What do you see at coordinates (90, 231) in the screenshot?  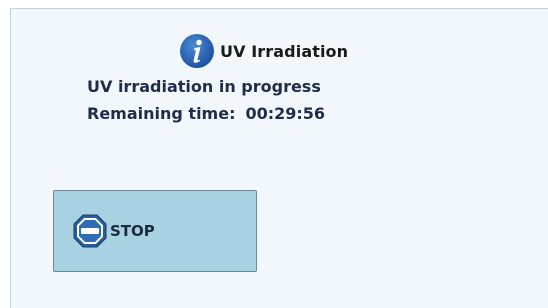 I see `stop-icon` at bounding box center [90, 231].